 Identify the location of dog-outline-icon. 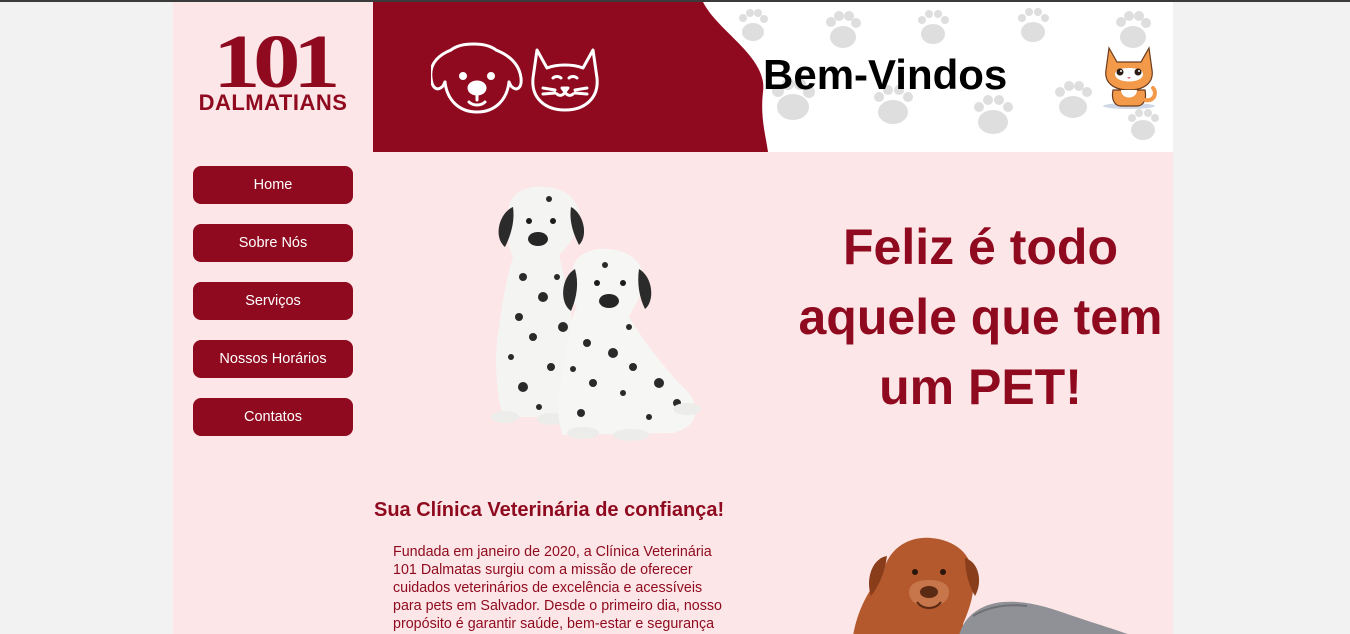
(477, 78).